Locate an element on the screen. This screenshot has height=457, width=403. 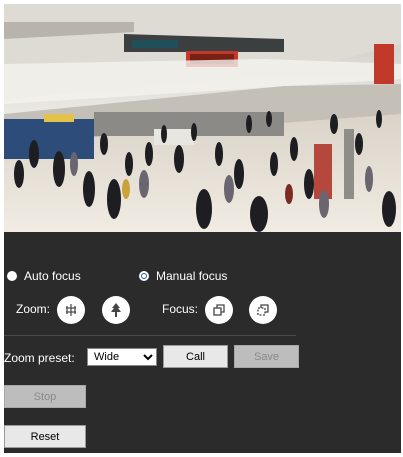
zoom-tele-button is located at coordinates (116, 310).